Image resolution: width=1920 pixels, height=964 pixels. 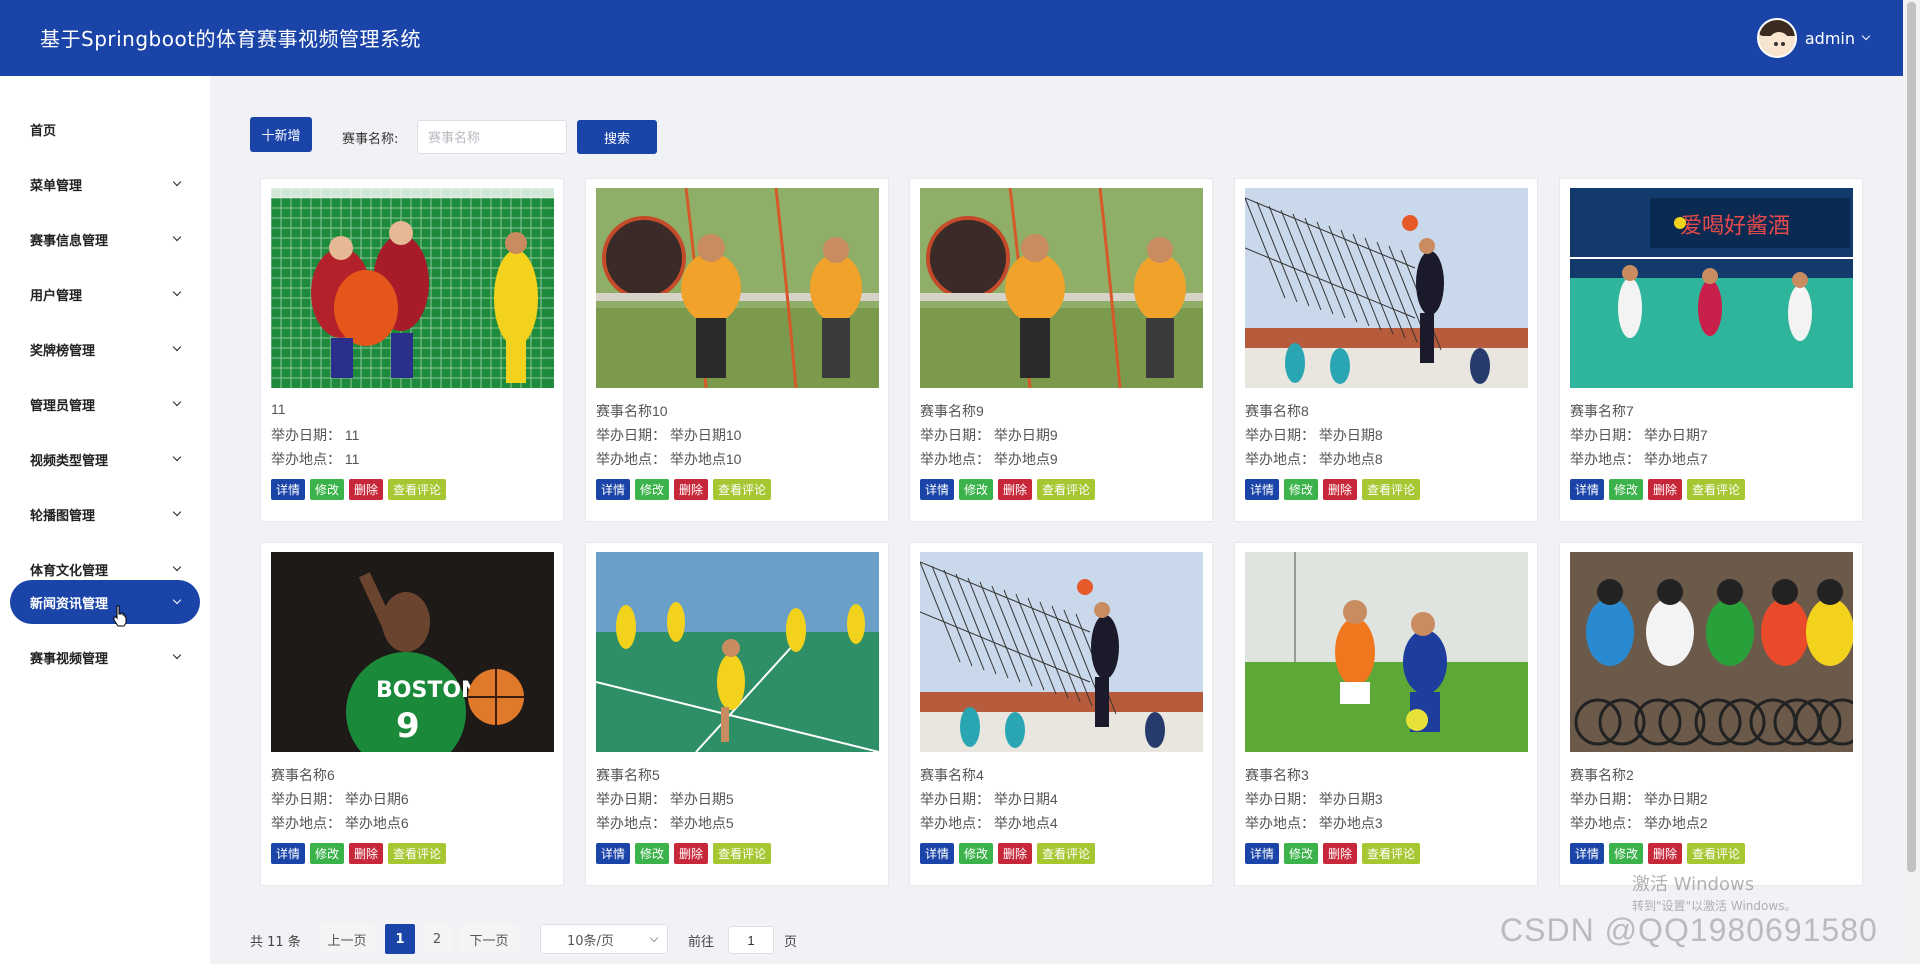 What do you see at coordinates (604, 939) in the screenshot?
I see `page-size-select: 10条/页` at bounding box center [604, 939].